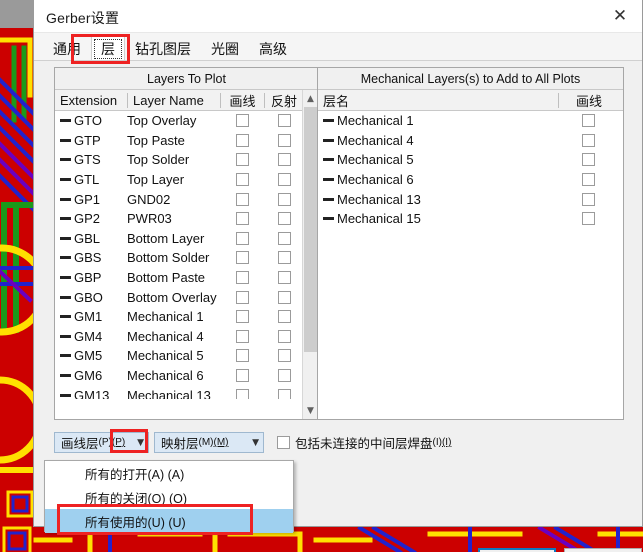 The width and height of the screenshot is (643, 552). I want to click on checkbox-box, so click(283, 442).